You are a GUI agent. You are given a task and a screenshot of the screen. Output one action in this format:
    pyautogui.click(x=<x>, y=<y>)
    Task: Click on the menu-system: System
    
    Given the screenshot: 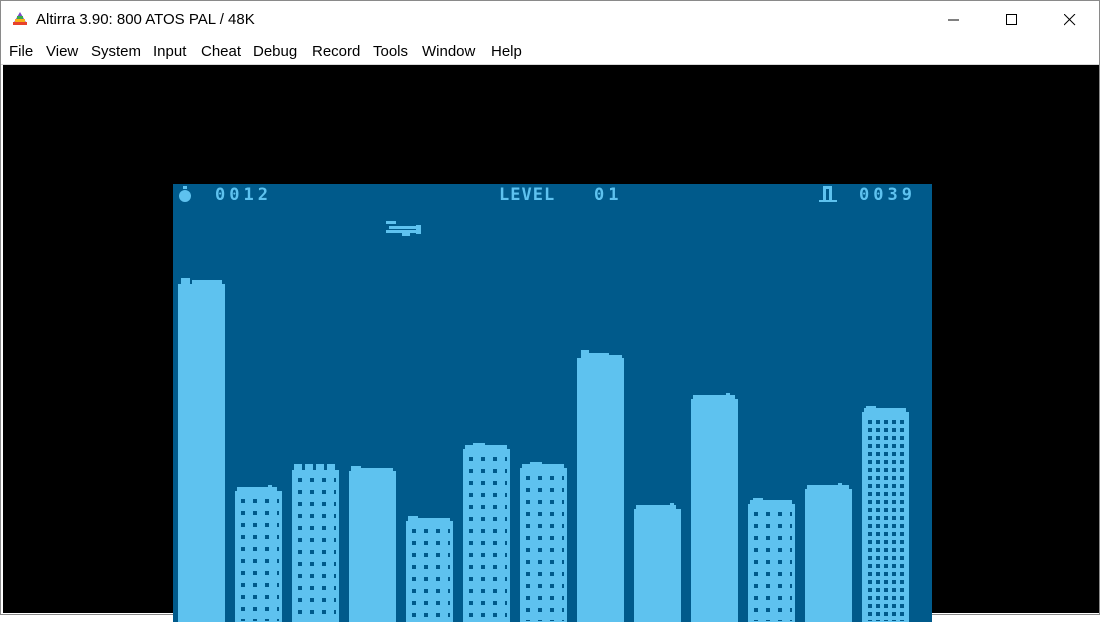 What is the action you would take?
    pyautogui.click(x=116, y=51)
    